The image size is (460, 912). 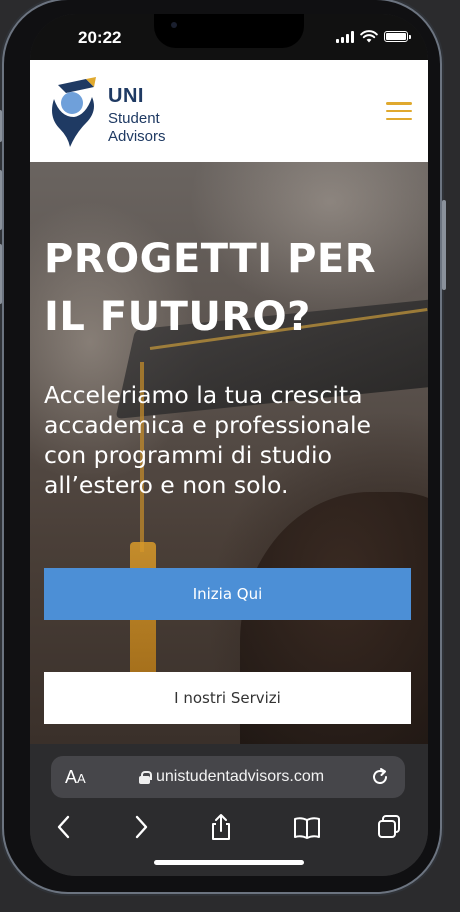 I want to click on notch, so click(x=229, y=31).